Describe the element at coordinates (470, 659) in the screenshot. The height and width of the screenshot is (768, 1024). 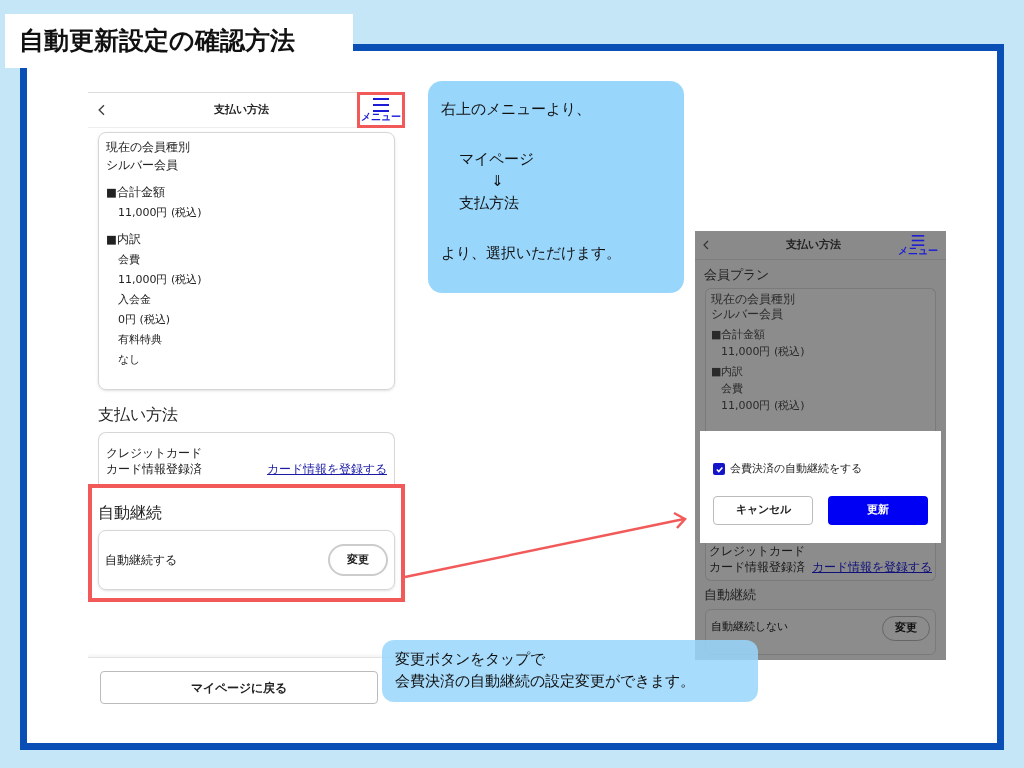
I see `callout-text: 変更ボタンをタップで` at that location.